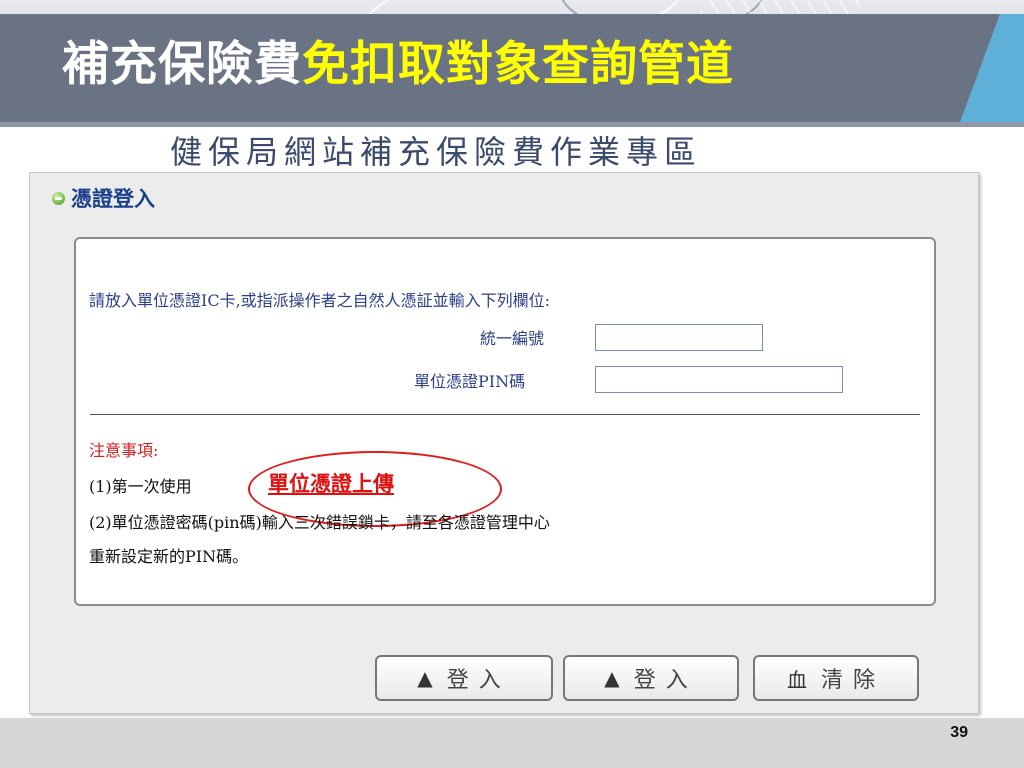 The image size is (1024, 768). I want to click on tax-id-label: 統一編號, so click(512, 338).